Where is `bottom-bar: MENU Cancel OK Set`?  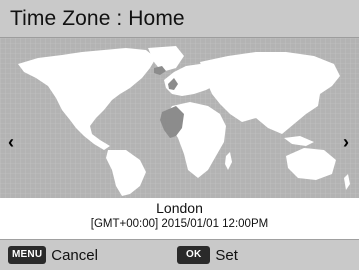
bottom-bar: MENU Cancel OK Set is located at coordinates (179, 254).